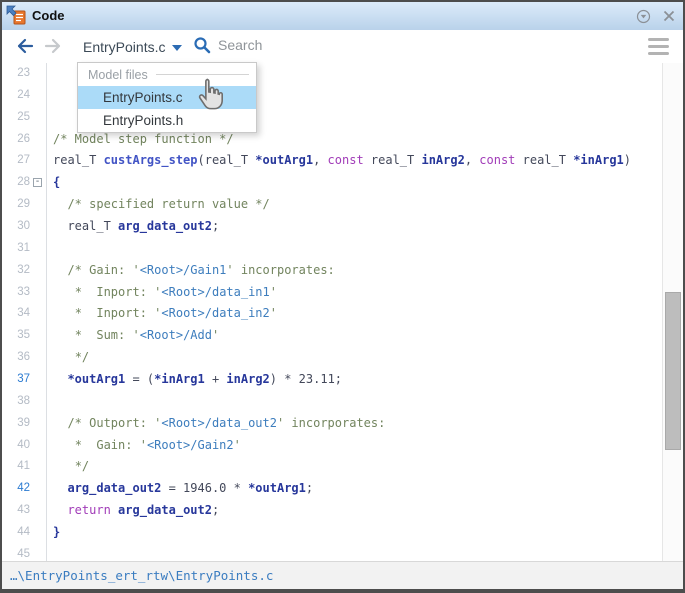 The width and height of the screenshot is (685, 593). I want to click on chevron-down-icon, so click(177, 47).